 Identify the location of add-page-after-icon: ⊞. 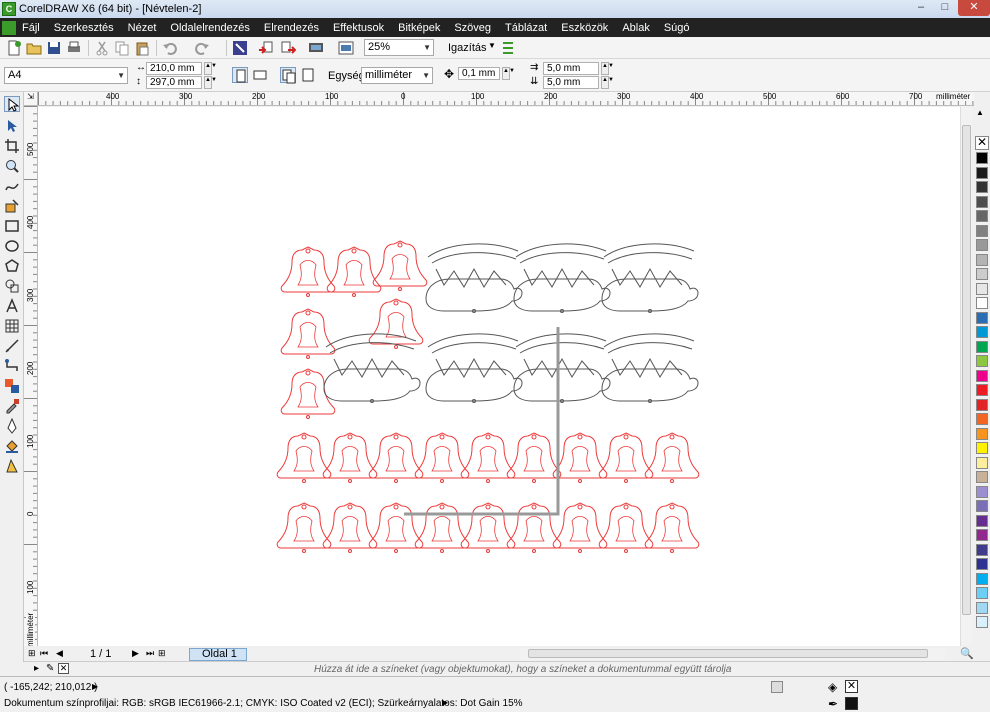
(162, 653).